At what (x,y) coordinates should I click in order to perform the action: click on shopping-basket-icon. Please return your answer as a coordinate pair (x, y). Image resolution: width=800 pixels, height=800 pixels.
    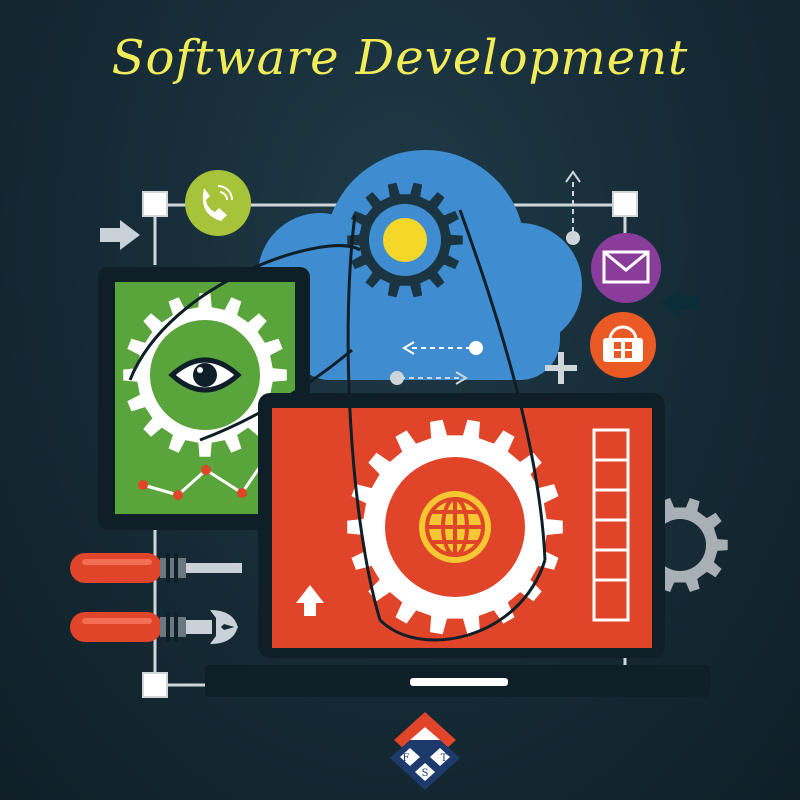
    Looking at the image, I should click on (623, 345).